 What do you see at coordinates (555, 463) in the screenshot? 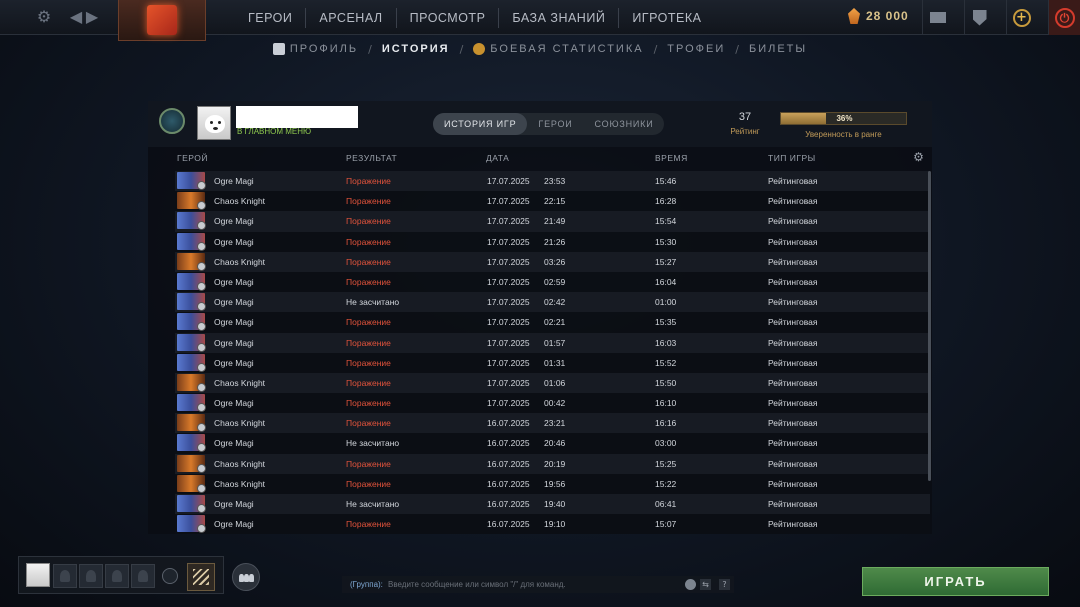
I see `match-clock: 20:19` at bounding box center [555, 463].